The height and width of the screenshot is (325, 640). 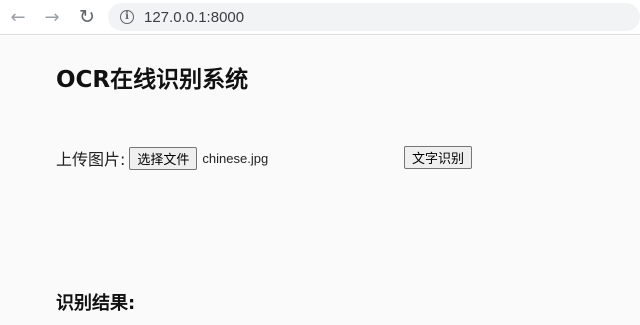 I want to click on address-bar: i 127.0.0.1:8000, so click(x=374, y=17).